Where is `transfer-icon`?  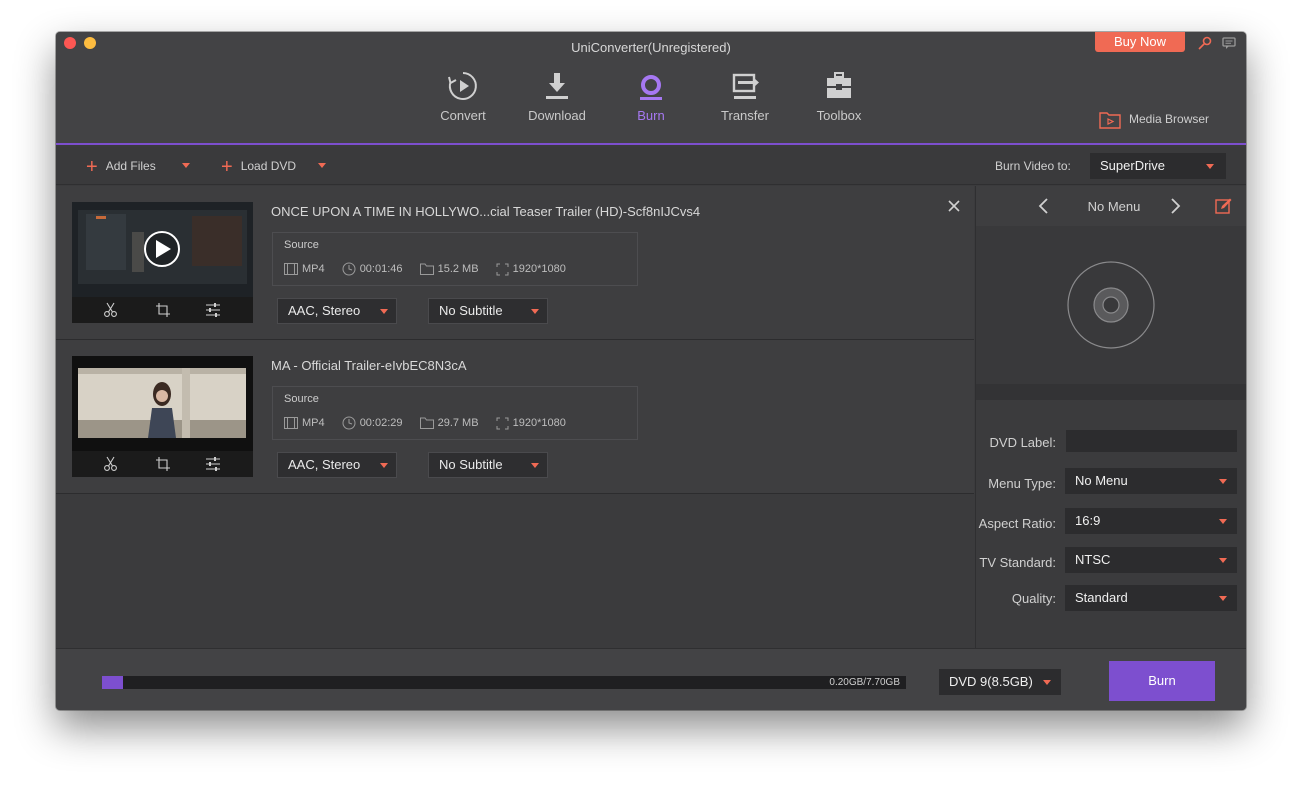 transfer-icon is located at coordinates (745, 86).